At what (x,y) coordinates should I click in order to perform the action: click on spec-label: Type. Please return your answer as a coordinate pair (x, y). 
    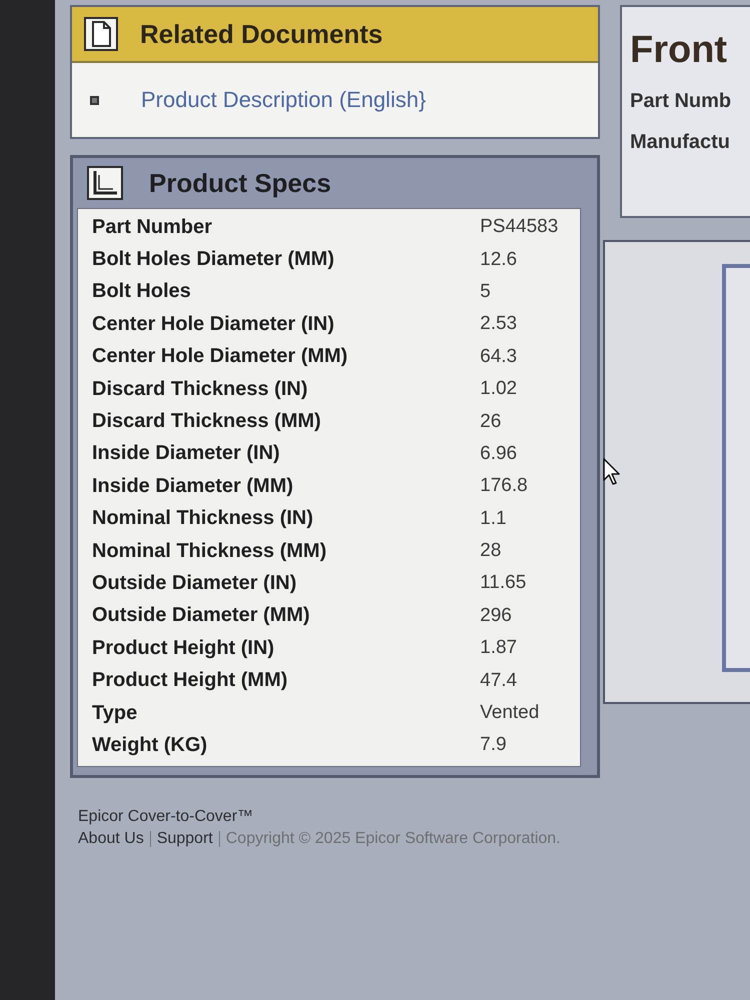
    Looking at the image, I should click on (114, 713).